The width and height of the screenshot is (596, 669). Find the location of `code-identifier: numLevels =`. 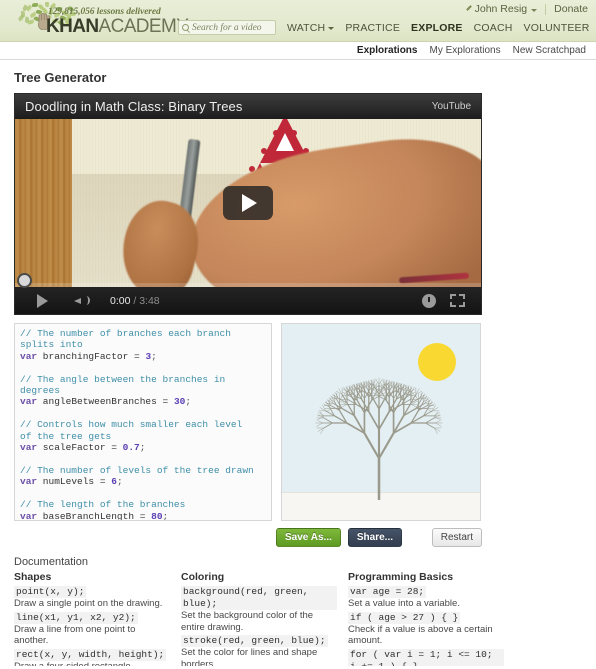

code-identifier: numLevels = is located at coordinates (74, 482).